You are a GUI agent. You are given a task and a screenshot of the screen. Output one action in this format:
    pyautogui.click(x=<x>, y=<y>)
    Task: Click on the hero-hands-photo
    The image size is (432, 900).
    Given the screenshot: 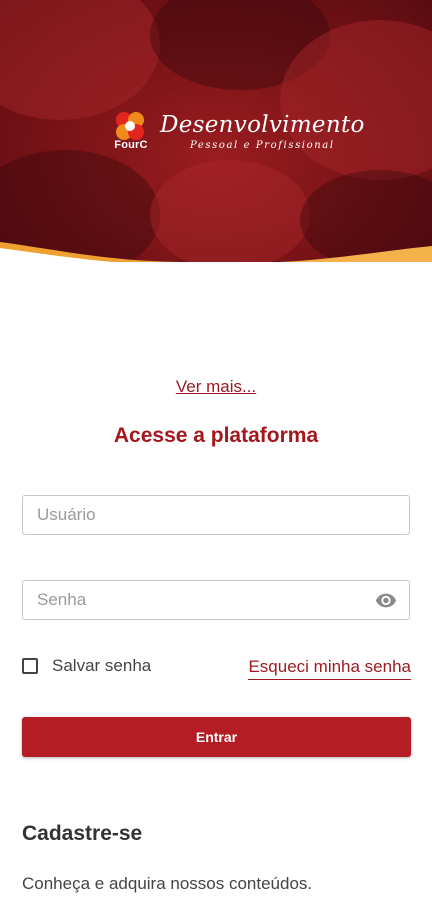 What is the action you would take?
    pyautogui.click(x=80, y=60)
    